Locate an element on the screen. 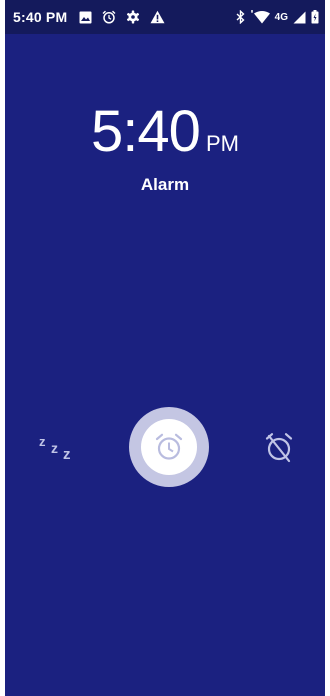 The width and height of the screenshot is (330, 696). alarm-label: Alarm is located at coordinates (165, 184).